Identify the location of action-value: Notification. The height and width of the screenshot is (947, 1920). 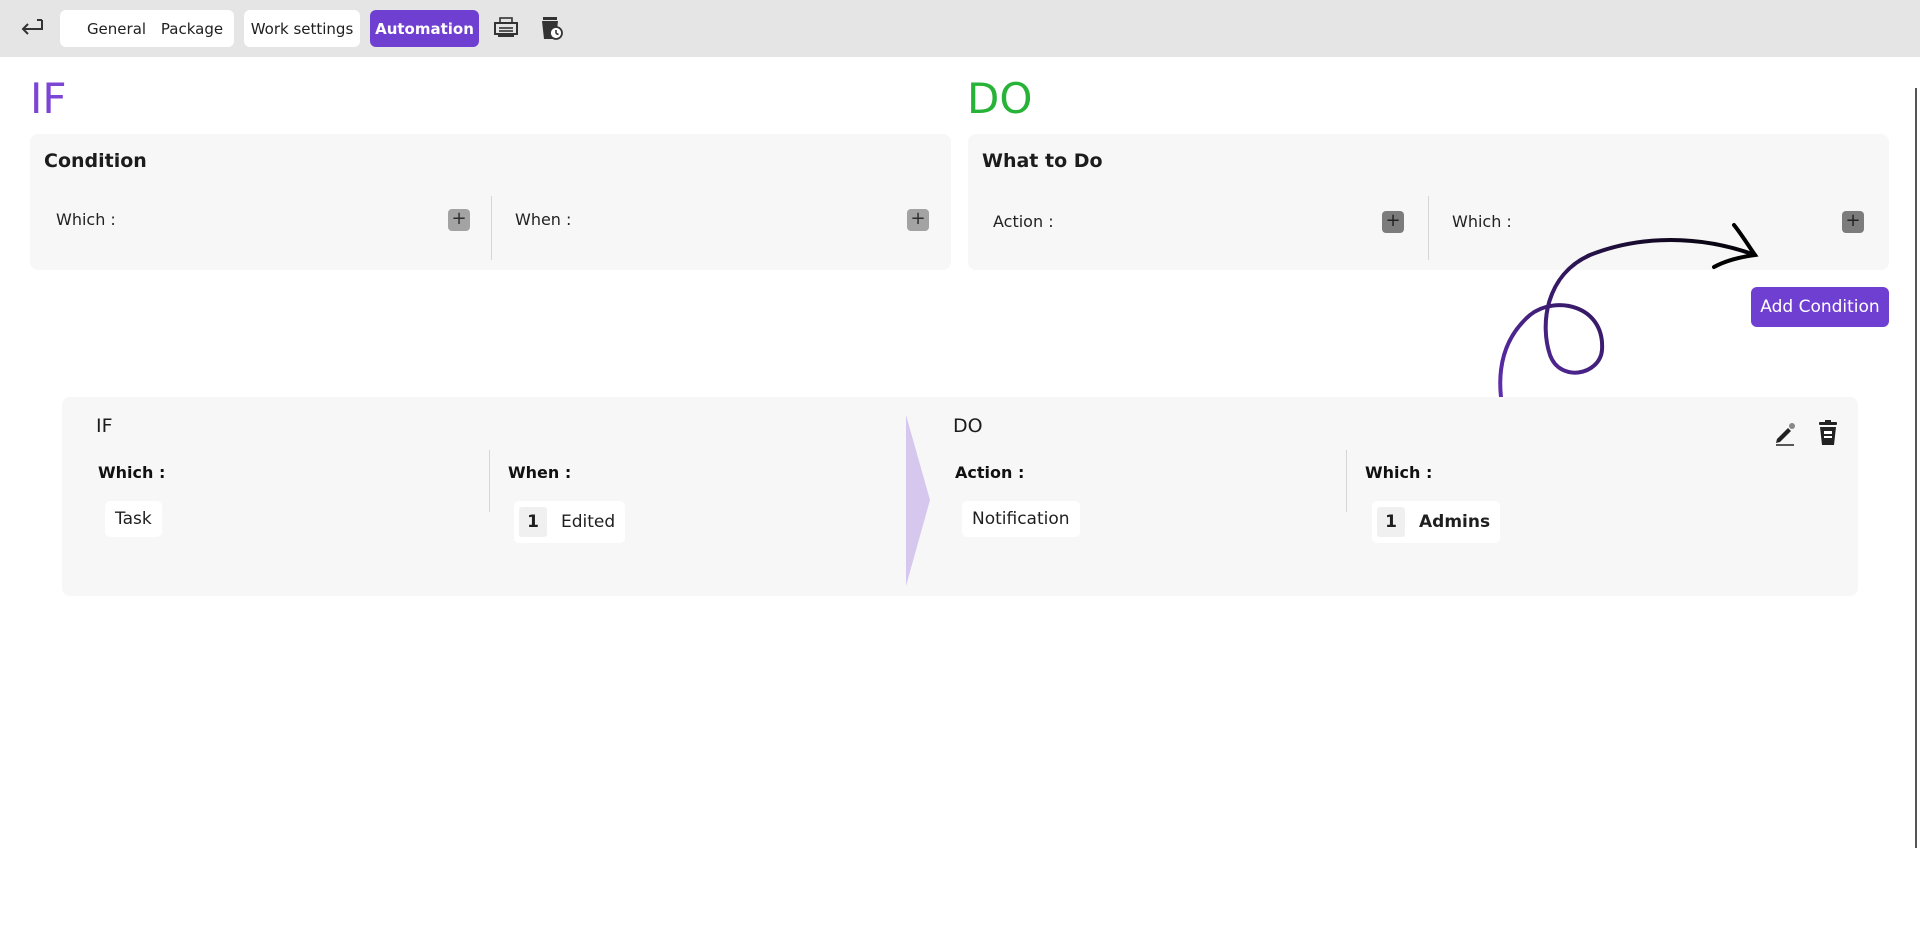
(1021, 519).